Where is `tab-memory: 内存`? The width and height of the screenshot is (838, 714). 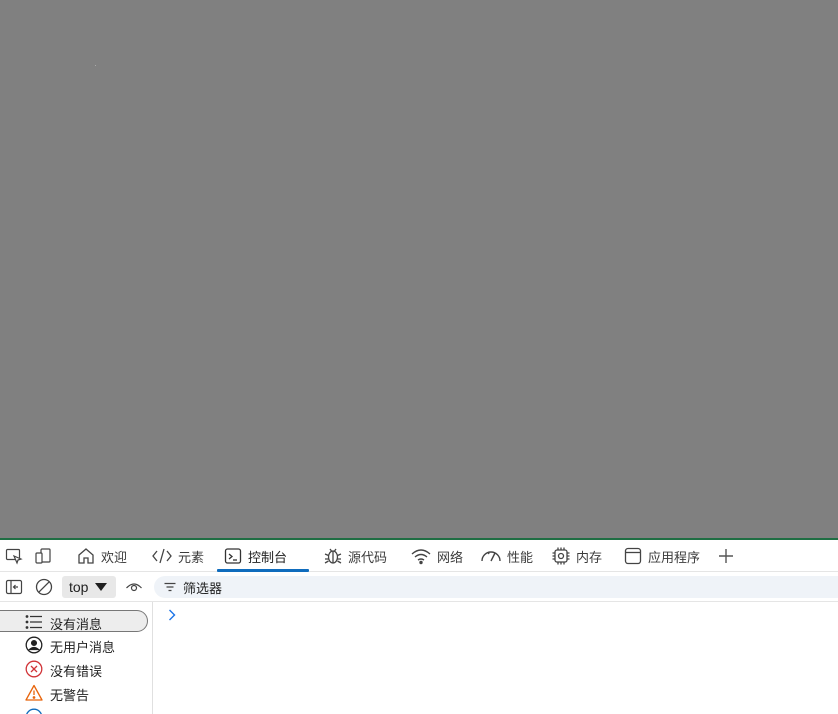
tab-memory: 内存 is located at coordinates (576, 556).